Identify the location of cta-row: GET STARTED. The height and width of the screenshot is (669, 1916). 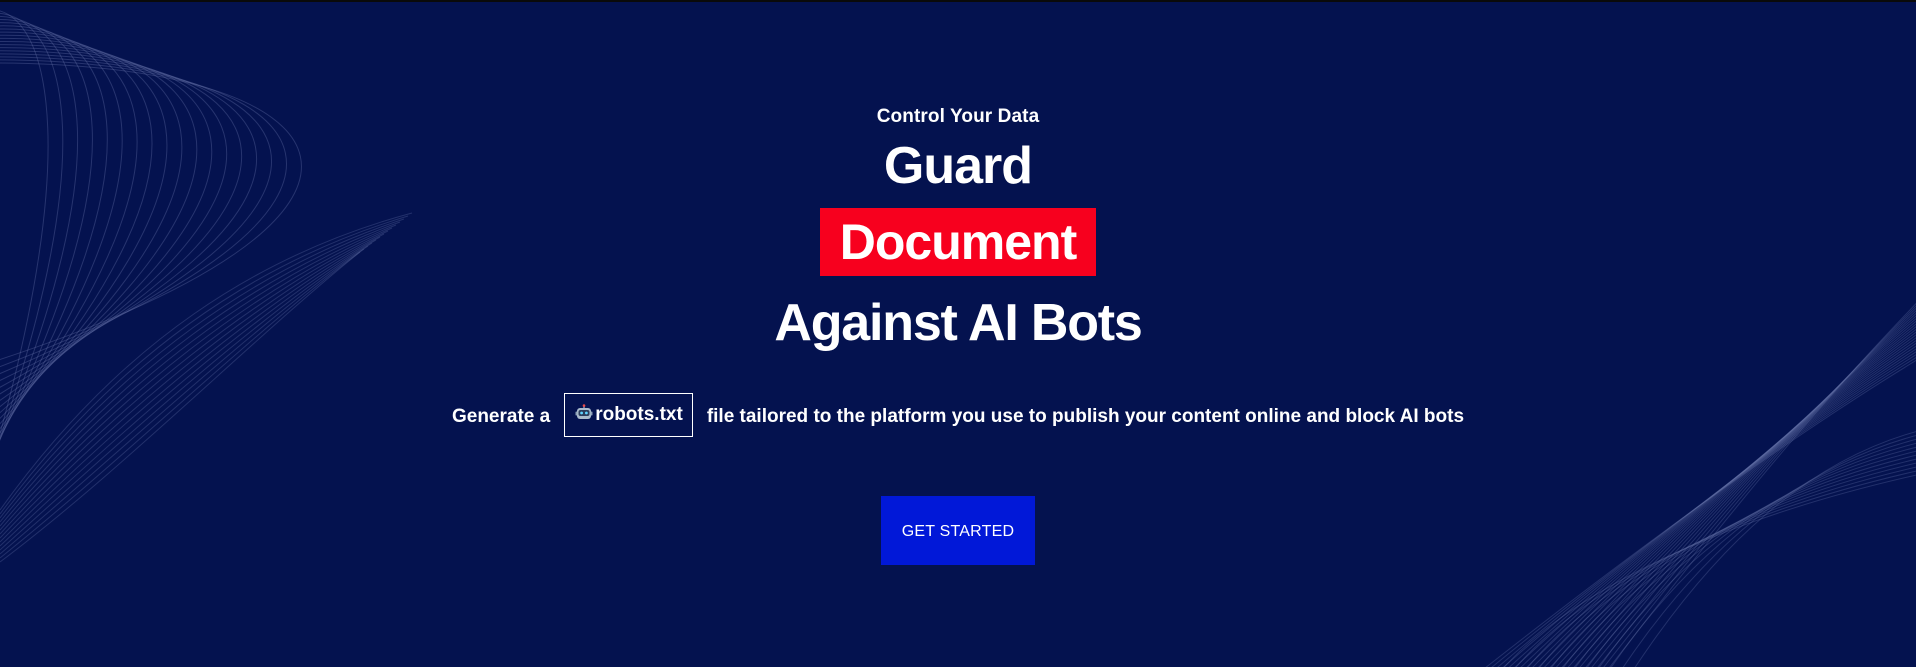
(958, 530).